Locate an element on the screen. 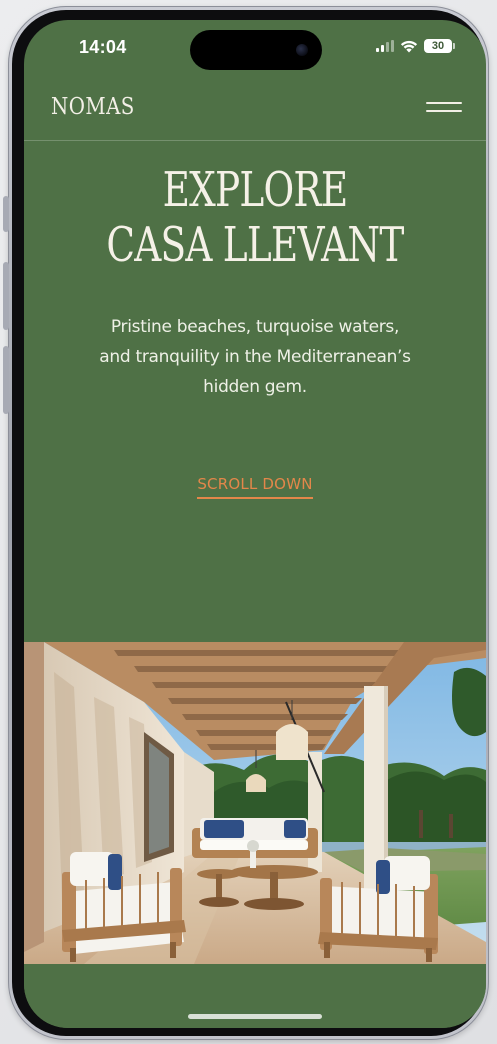 The width and height of the screenshot is (497, 1044). status-icons: 30 is located at coordinates (415, 46).